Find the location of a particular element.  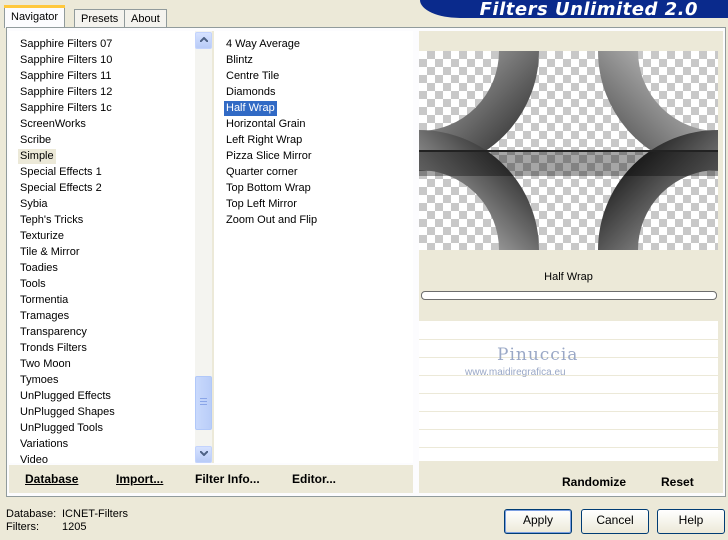

chevron-up-icon is located at coordinates (203, 39).